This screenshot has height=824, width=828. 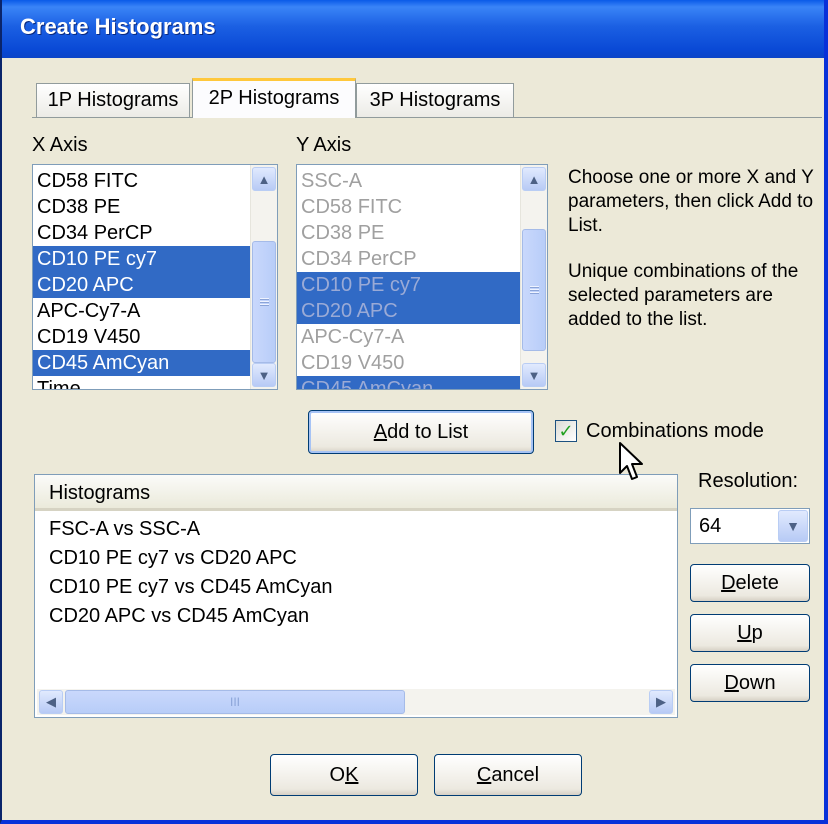 What do you see at coordinates (190, 558) in the screenshot?
I see `histogram-row: CD10 PE cy7 vs CD20 APC` at bounding box center [190, 558].